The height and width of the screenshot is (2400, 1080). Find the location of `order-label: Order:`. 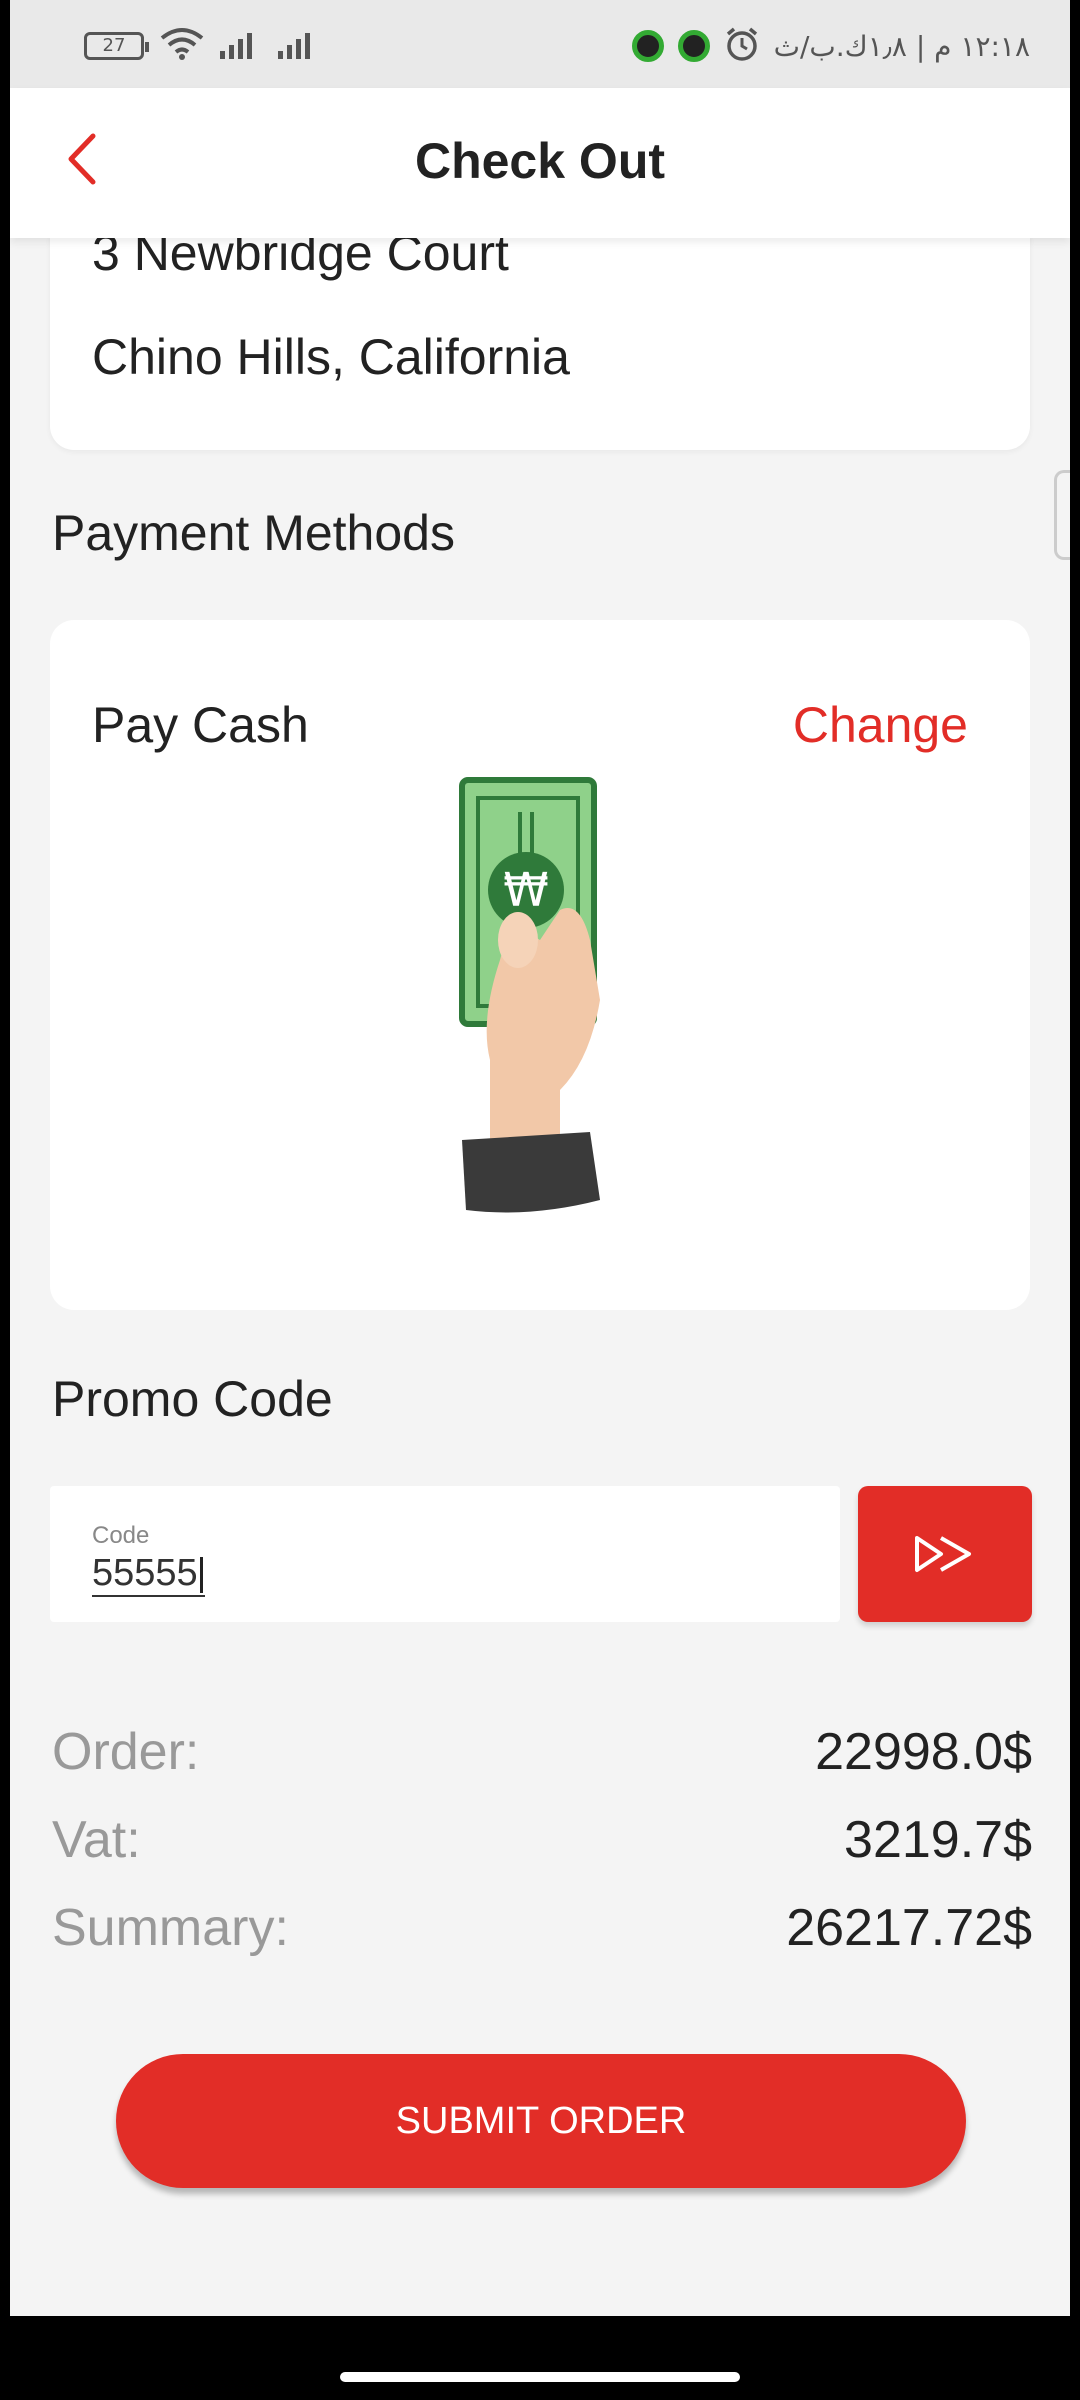

order-label: Order: is located at coordinates (126, 1752).